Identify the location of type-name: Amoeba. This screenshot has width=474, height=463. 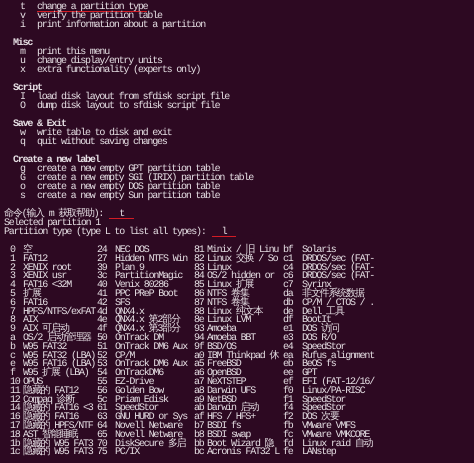
(222, 329).